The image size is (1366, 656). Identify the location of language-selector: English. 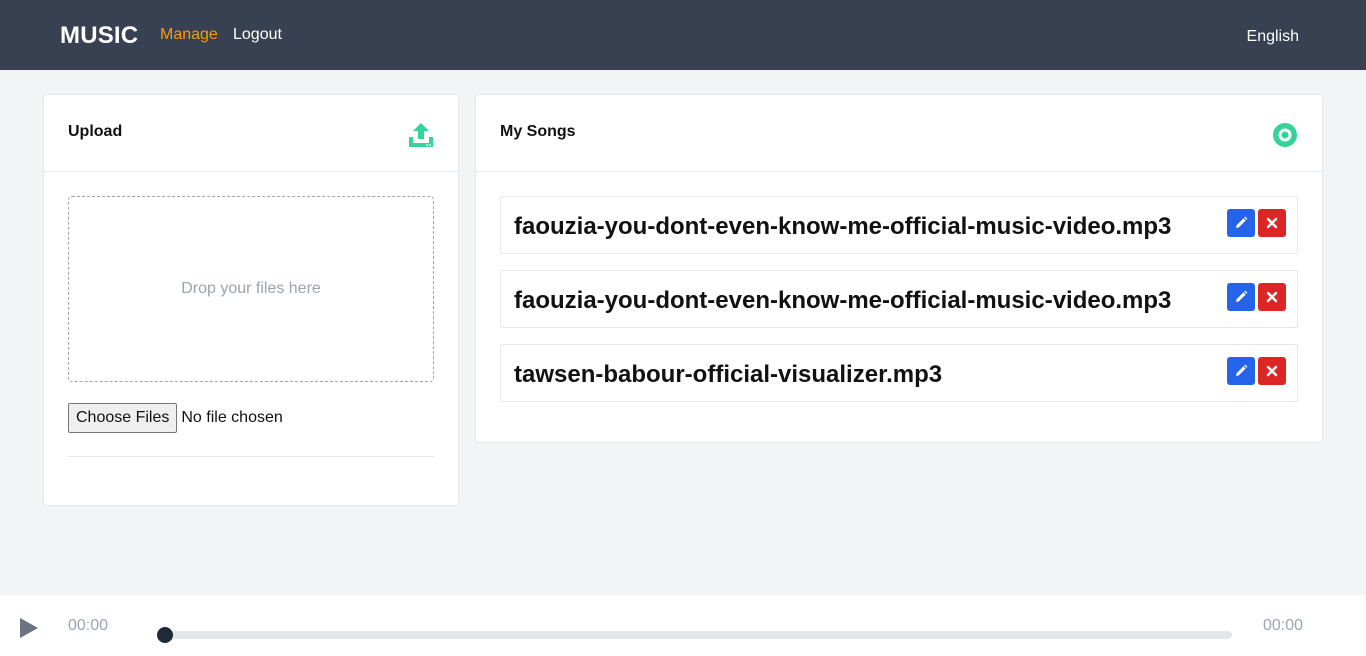
(1273, 37).